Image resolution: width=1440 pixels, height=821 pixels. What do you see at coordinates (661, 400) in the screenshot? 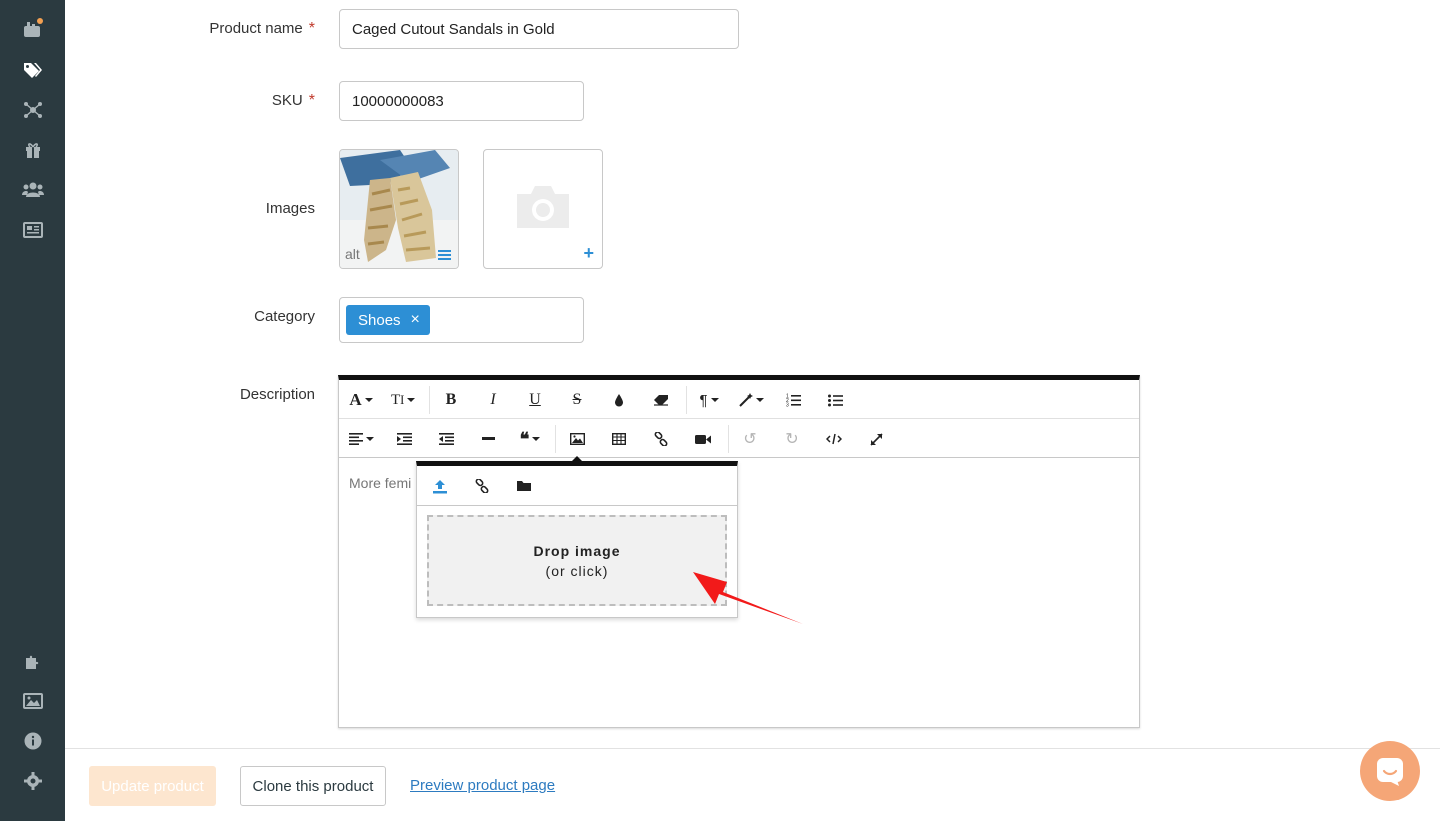
I see `eraser-icon` at bounding box center [661, 400].